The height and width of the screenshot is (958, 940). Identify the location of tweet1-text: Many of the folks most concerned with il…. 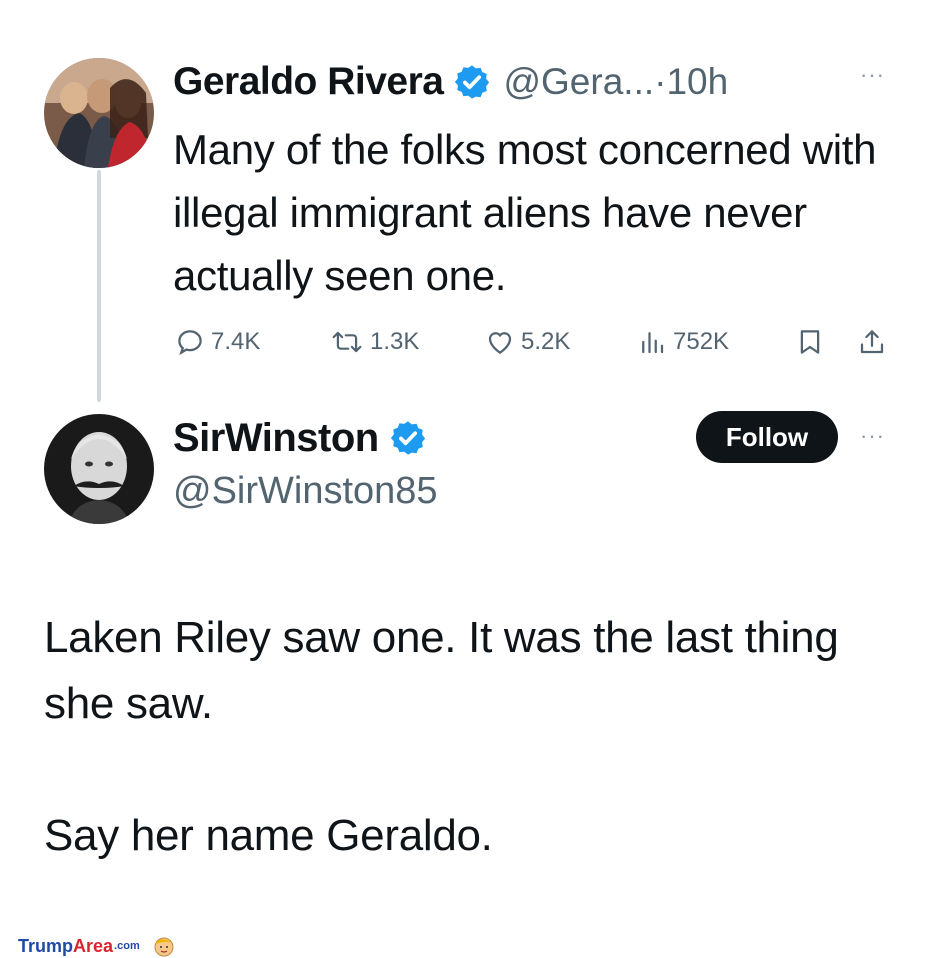
(525, 212).